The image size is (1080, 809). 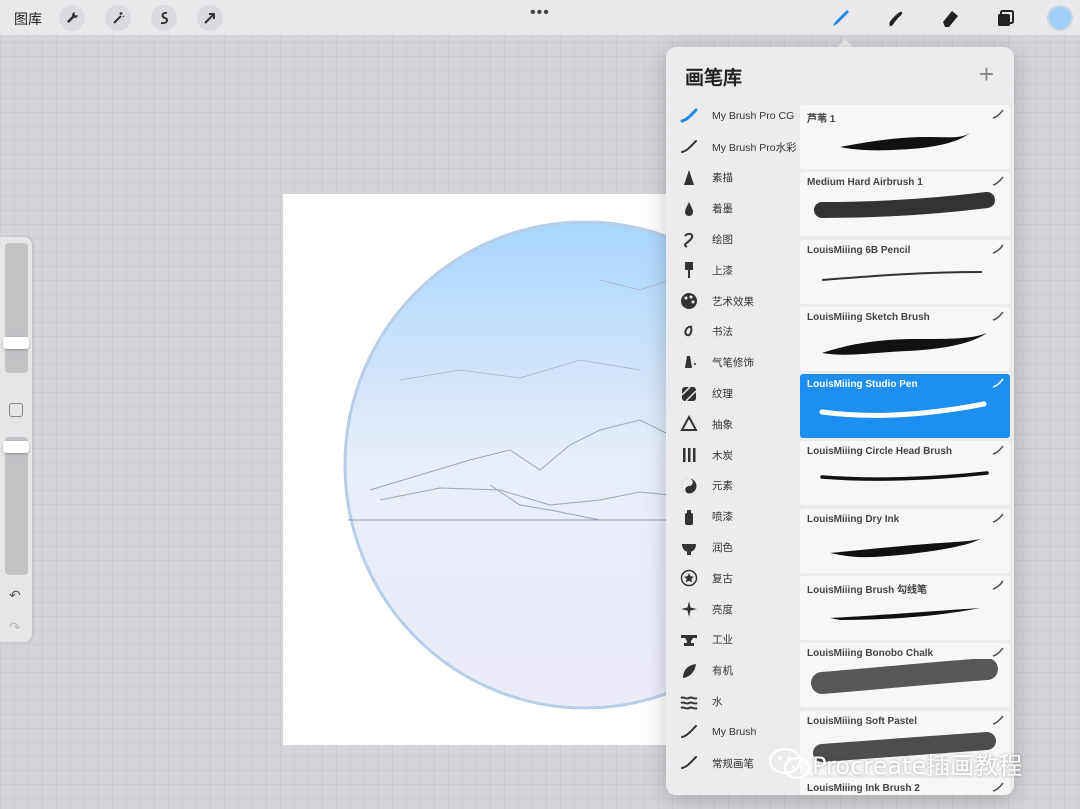 I want to click on brush-card: LouisMiiing Circle Head Brush, so click(x=905, y=473).